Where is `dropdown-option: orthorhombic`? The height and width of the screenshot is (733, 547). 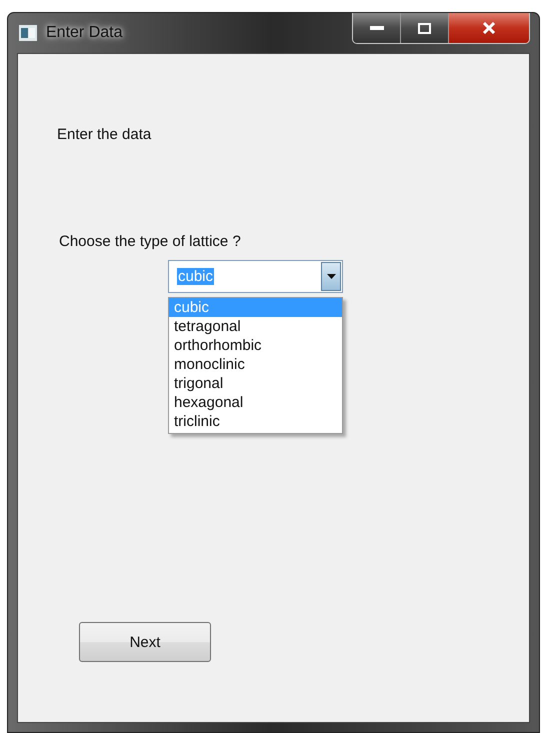
dropdown-option: orthorhombic is located at coordinates (255, 345).